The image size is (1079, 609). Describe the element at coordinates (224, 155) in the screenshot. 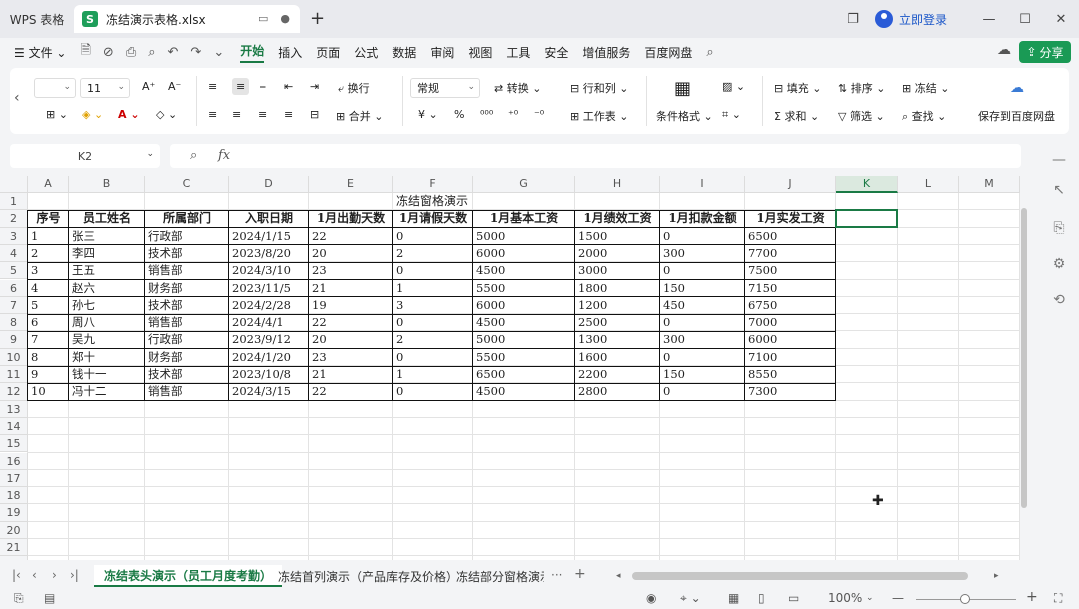

I see `fx-icon: fx` at that location.